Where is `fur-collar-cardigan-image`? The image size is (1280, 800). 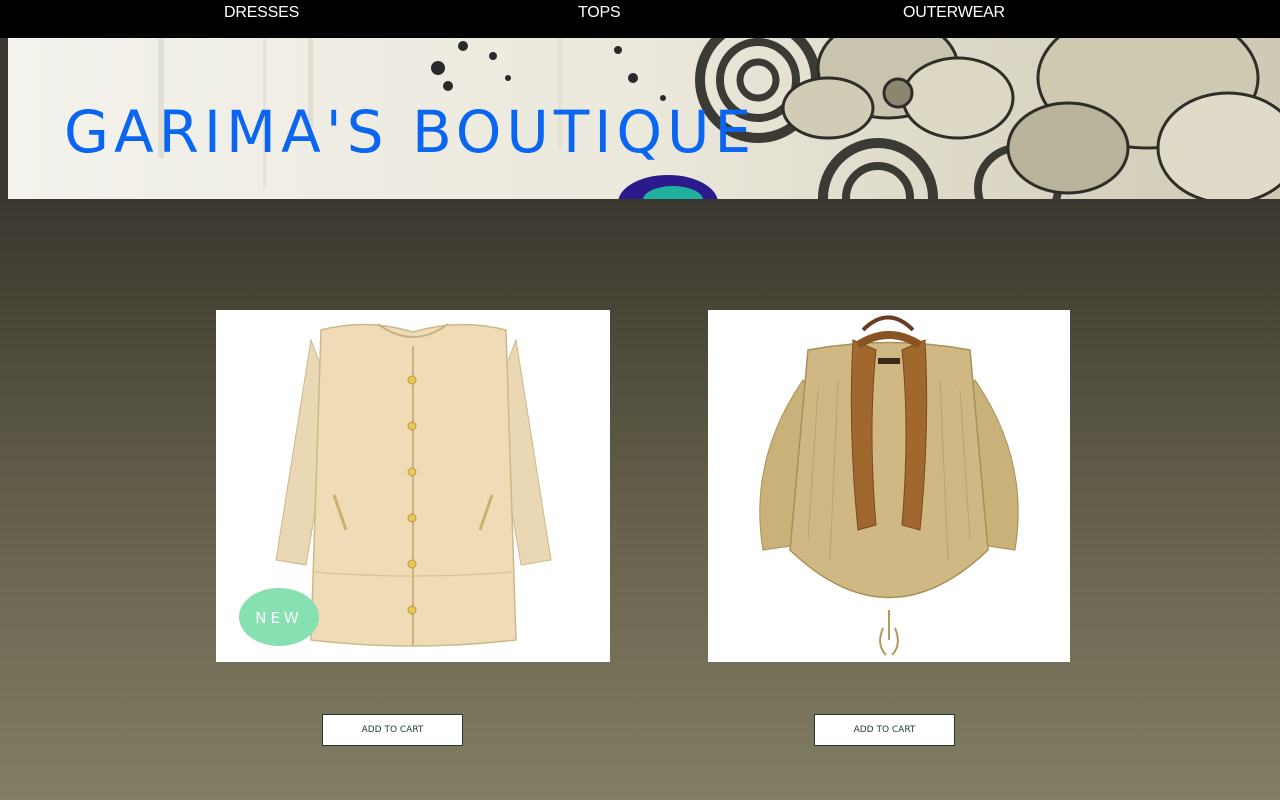
fur-collar-cardigan-image is located at coordinates (889, 486).